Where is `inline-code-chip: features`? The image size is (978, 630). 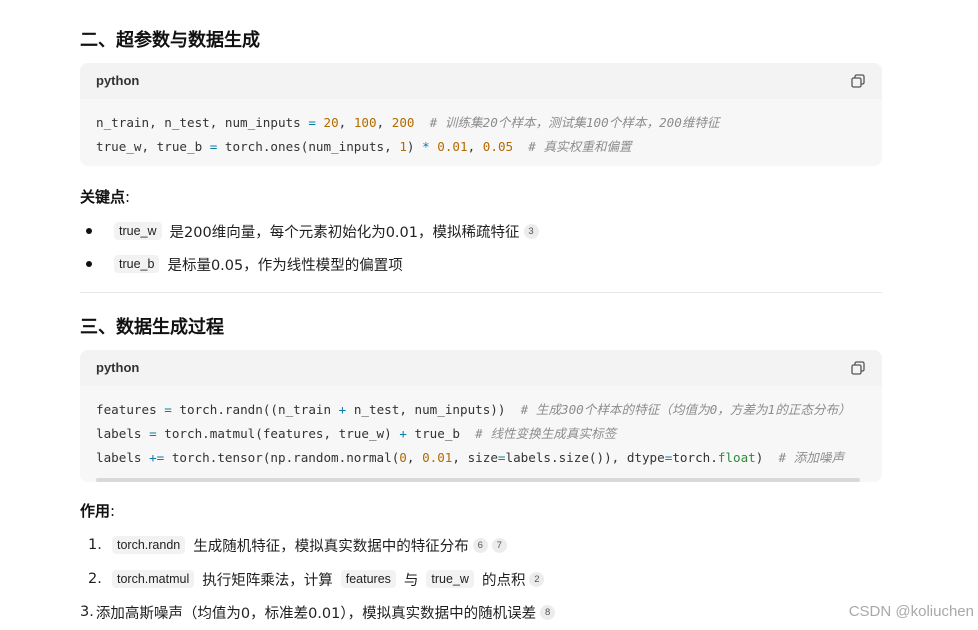
inline-code-chip: features is located at coordinates (368, 579).